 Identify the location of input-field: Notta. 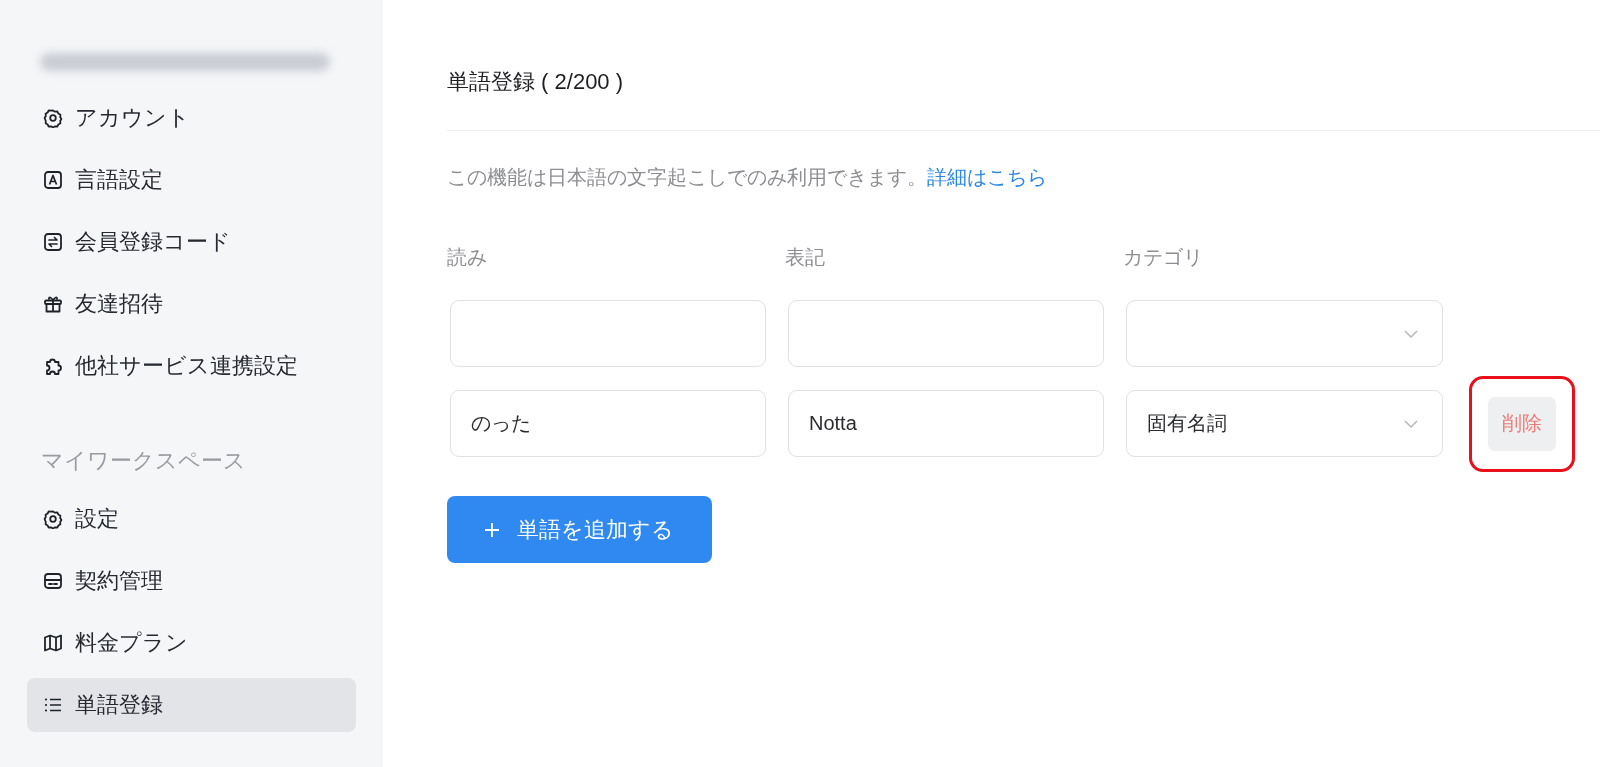
(946, 423).